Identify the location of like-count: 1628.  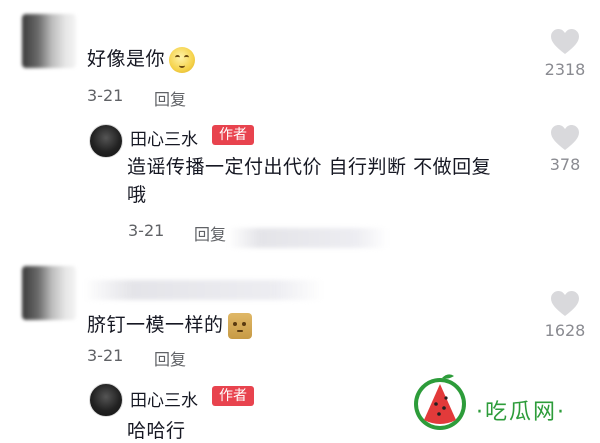
(565, 330).